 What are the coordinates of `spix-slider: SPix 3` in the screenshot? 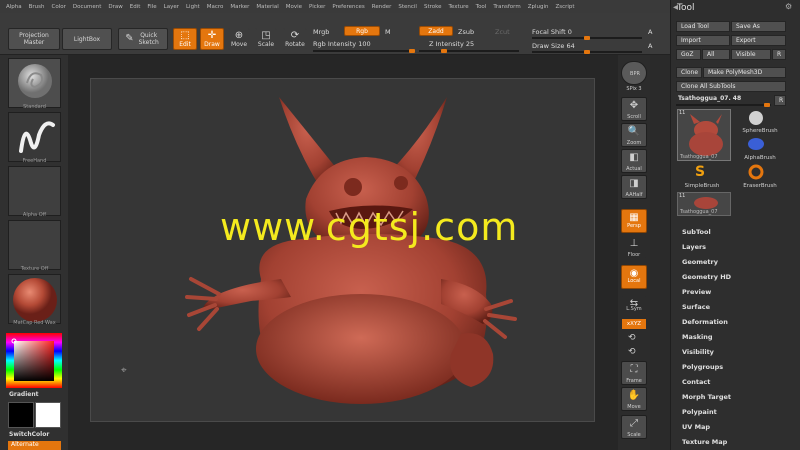 It's located at (634, 89).